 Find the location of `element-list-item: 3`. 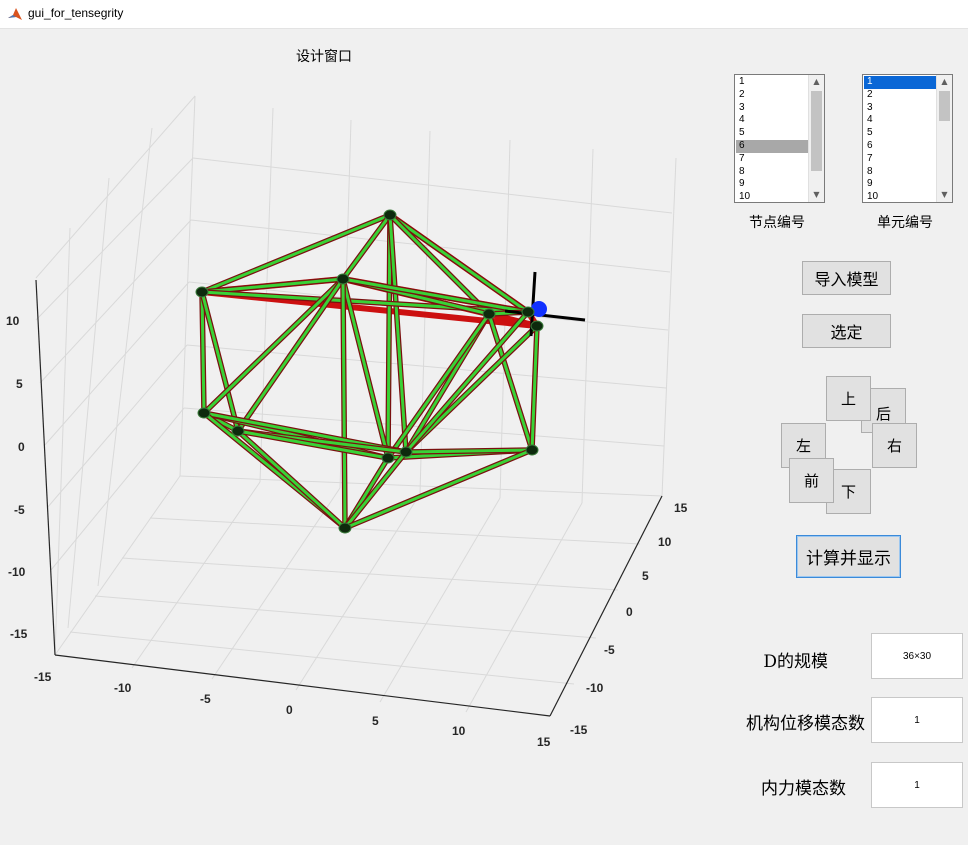

element-list-item: 3 is located at coordinates (900, 108).